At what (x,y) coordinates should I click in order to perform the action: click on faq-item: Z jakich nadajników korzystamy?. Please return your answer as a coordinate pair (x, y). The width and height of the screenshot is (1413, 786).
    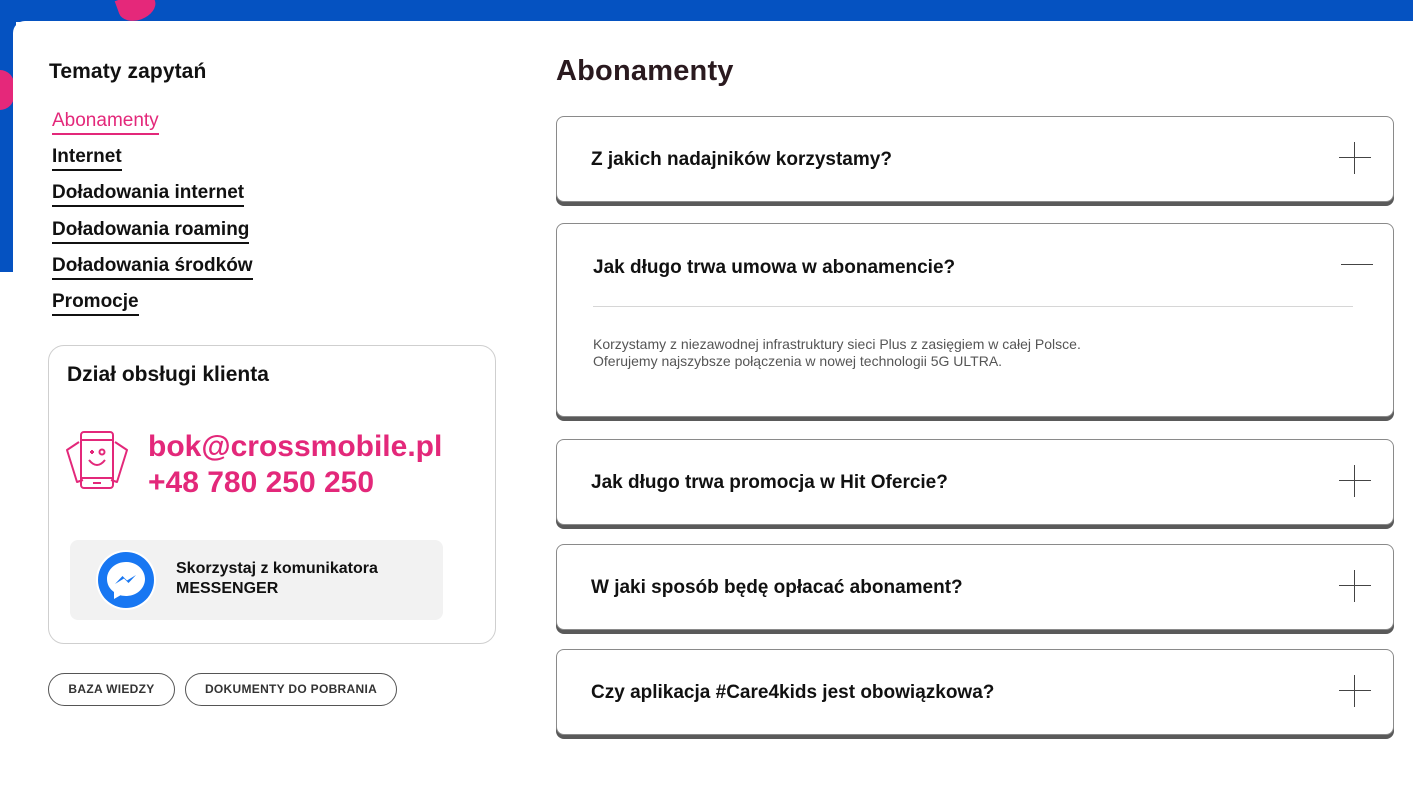
    Looking at the image, I should click on (975, 159).